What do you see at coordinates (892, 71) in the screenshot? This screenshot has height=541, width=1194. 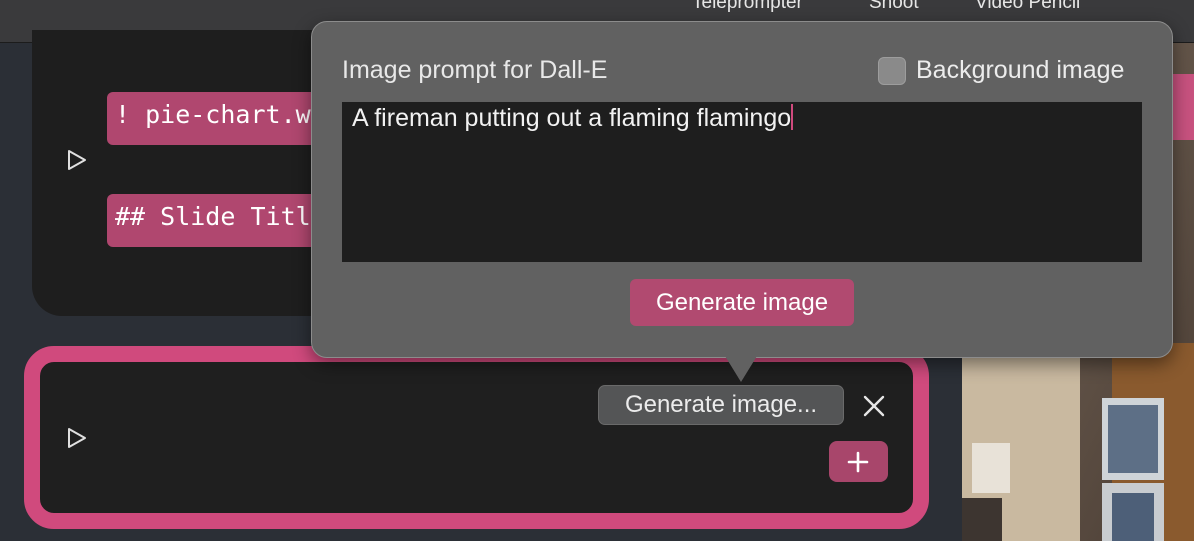 I see `background-image-checkbox` at bounding box center [892, 71].